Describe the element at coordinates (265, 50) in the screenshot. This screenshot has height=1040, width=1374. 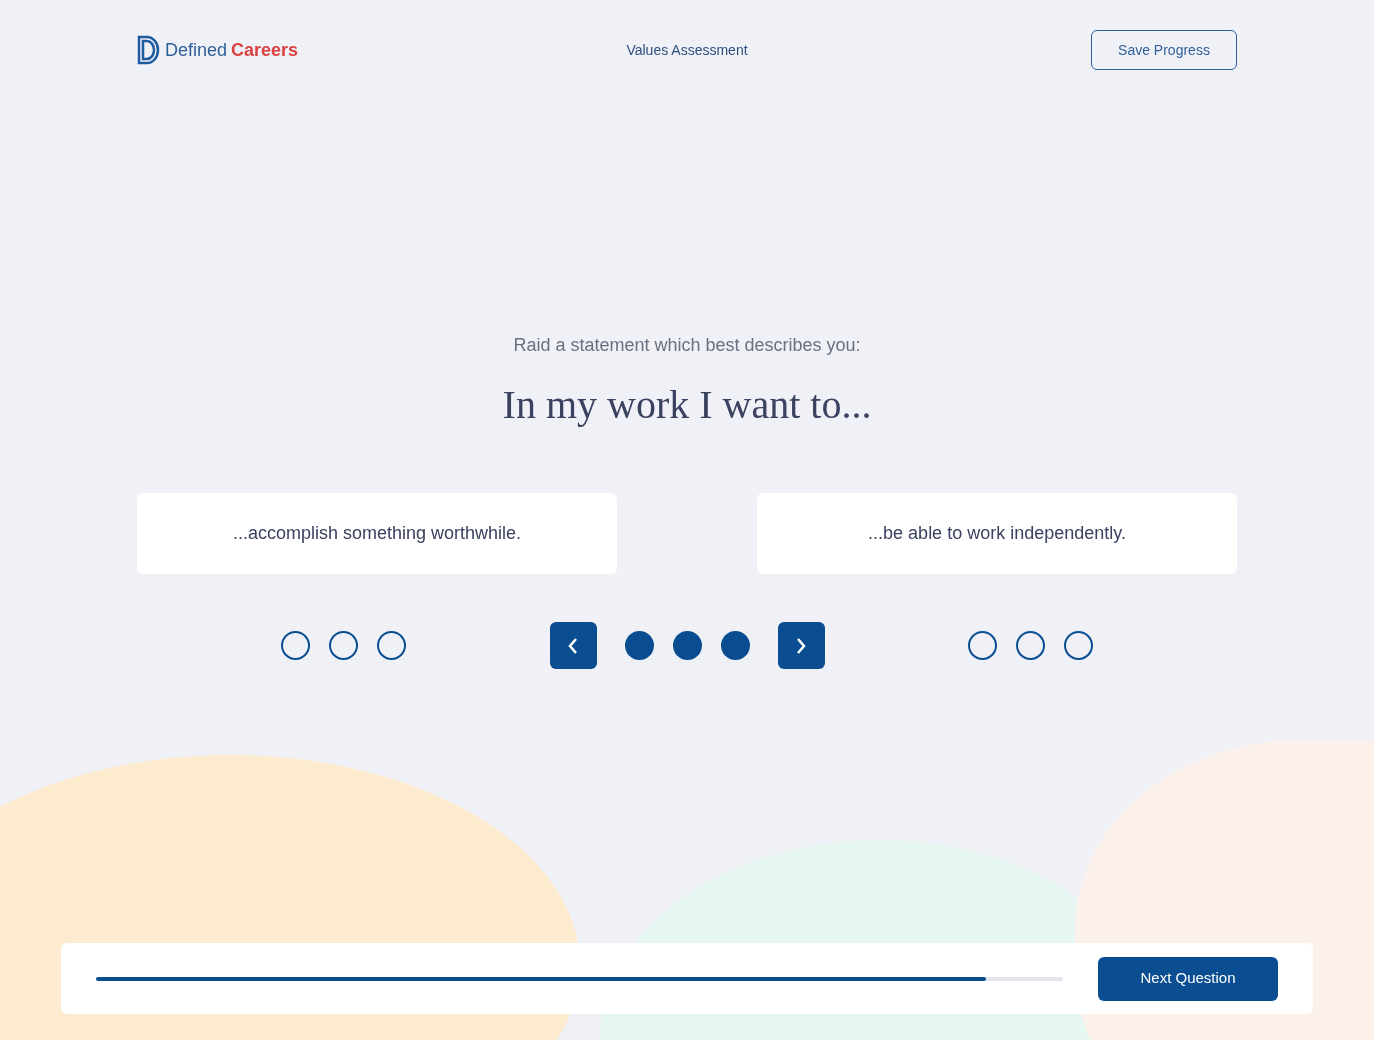
I see `brand-name: Careers` at that location.